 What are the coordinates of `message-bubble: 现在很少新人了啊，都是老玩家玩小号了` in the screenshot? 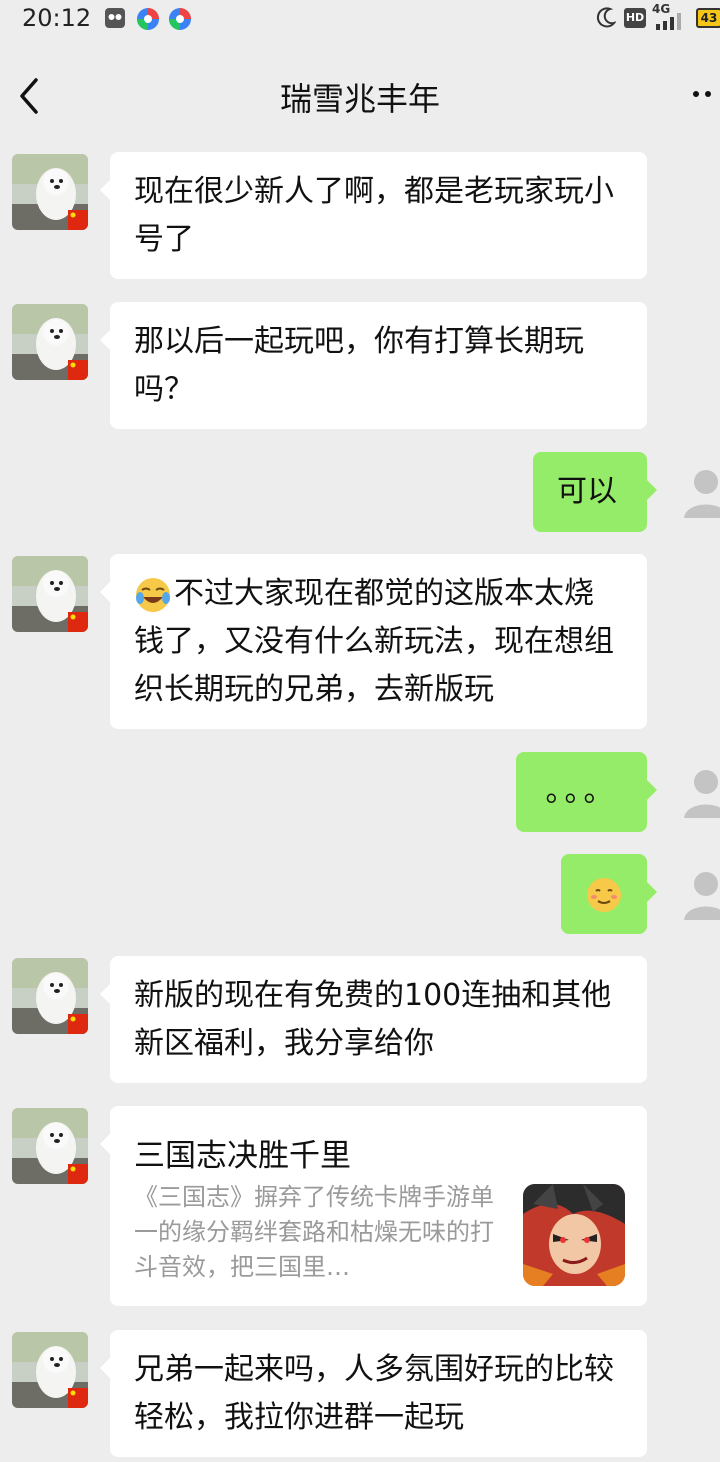 It's located at (373, 215).